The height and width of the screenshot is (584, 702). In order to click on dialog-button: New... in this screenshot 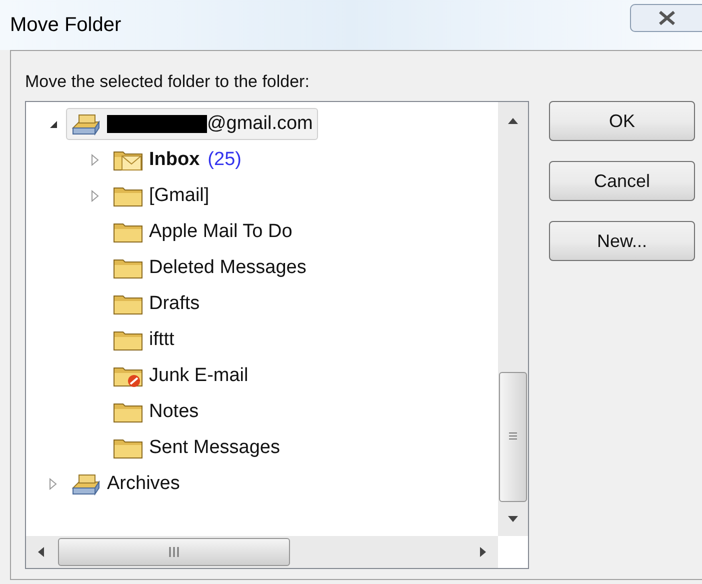, I will do `click(622, 241)`.